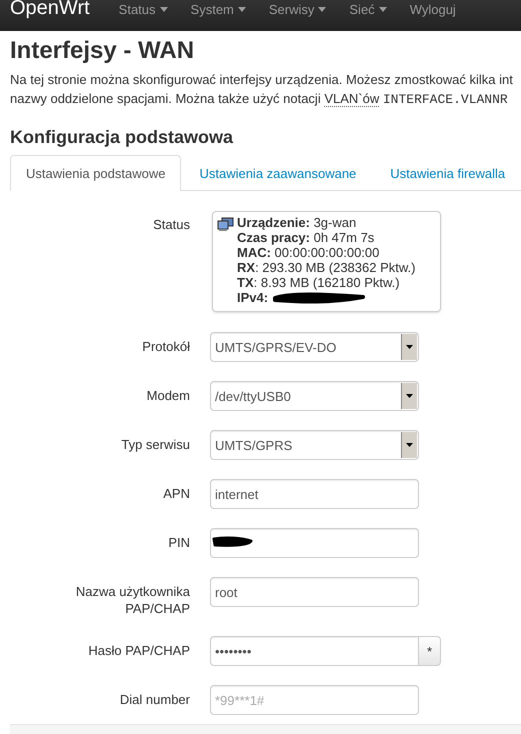 Image resolution: width=521 pixels, height=734 pixels. Describe the element at coordinates (430, 651) in the screenshot. I see `reveal-password-button: *` at that location.